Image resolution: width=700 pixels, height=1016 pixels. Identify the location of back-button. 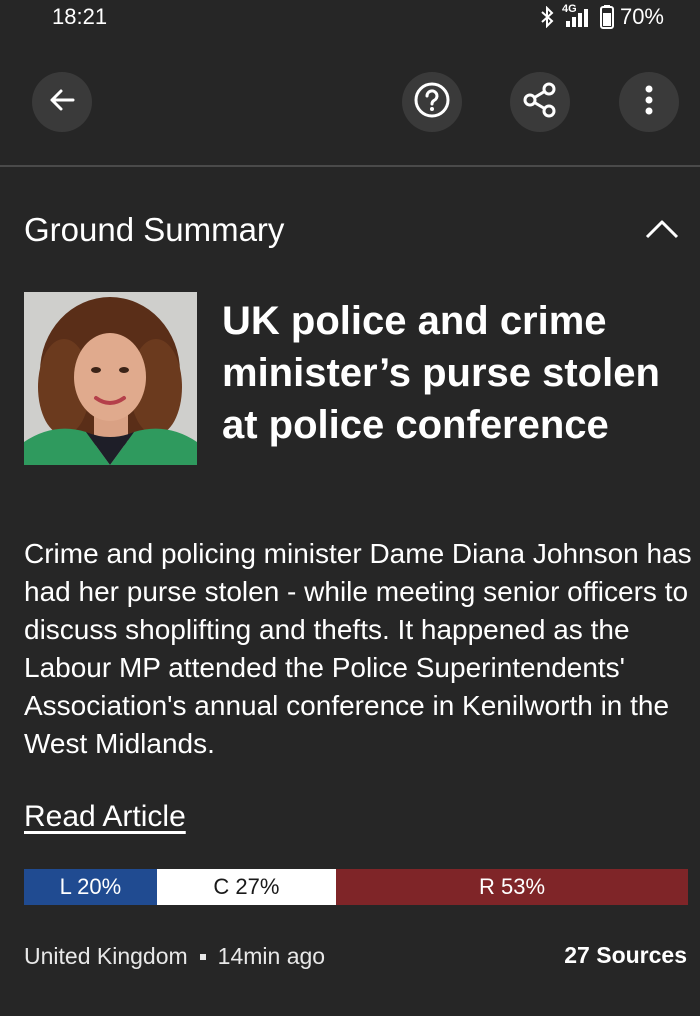
(62, 102).